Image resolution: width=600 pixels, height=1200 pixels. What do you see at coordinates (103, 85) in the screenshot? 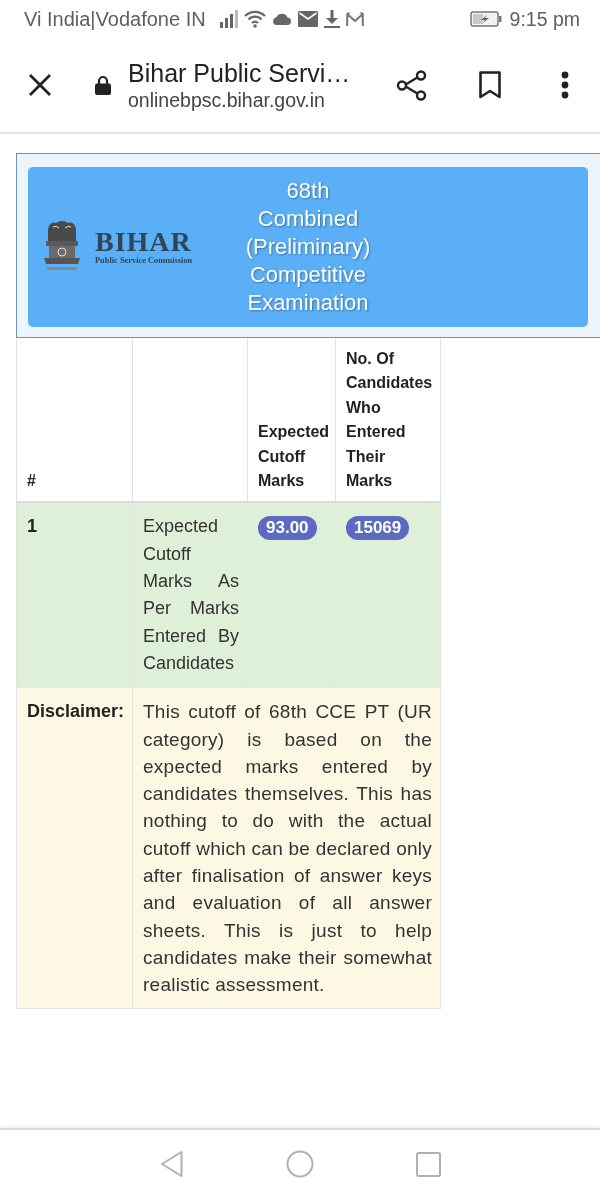
I see `lock-icon` at bounding box center [103, 85].